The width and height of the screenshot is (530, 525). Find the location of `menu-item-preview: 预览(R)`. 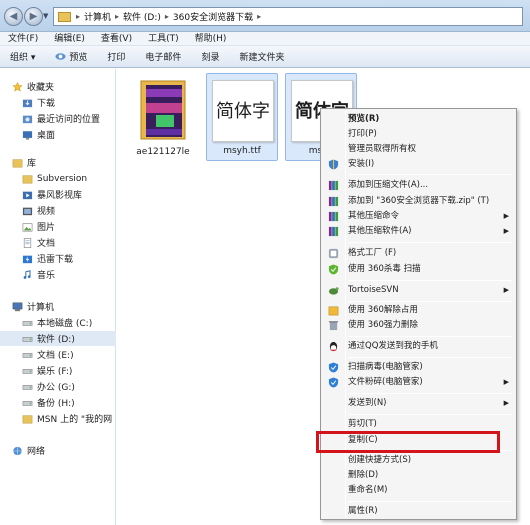

menu-item-preview: 预览(R) is located at coordinates (419, 119).